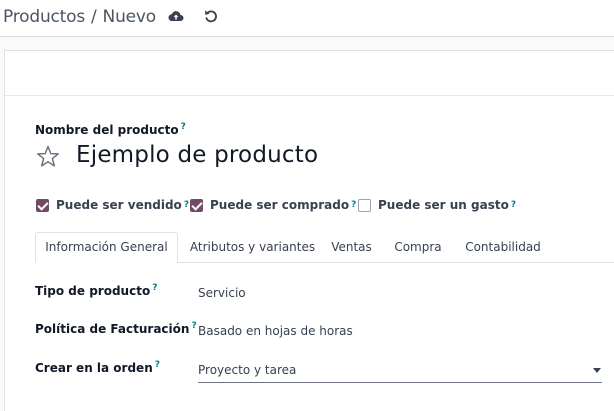 This screenshot has height=411, width=614. Describe the element at coordinates (280, 205) in the screenshot. I see `checkbox-label: Puede ser comprado` at that location.